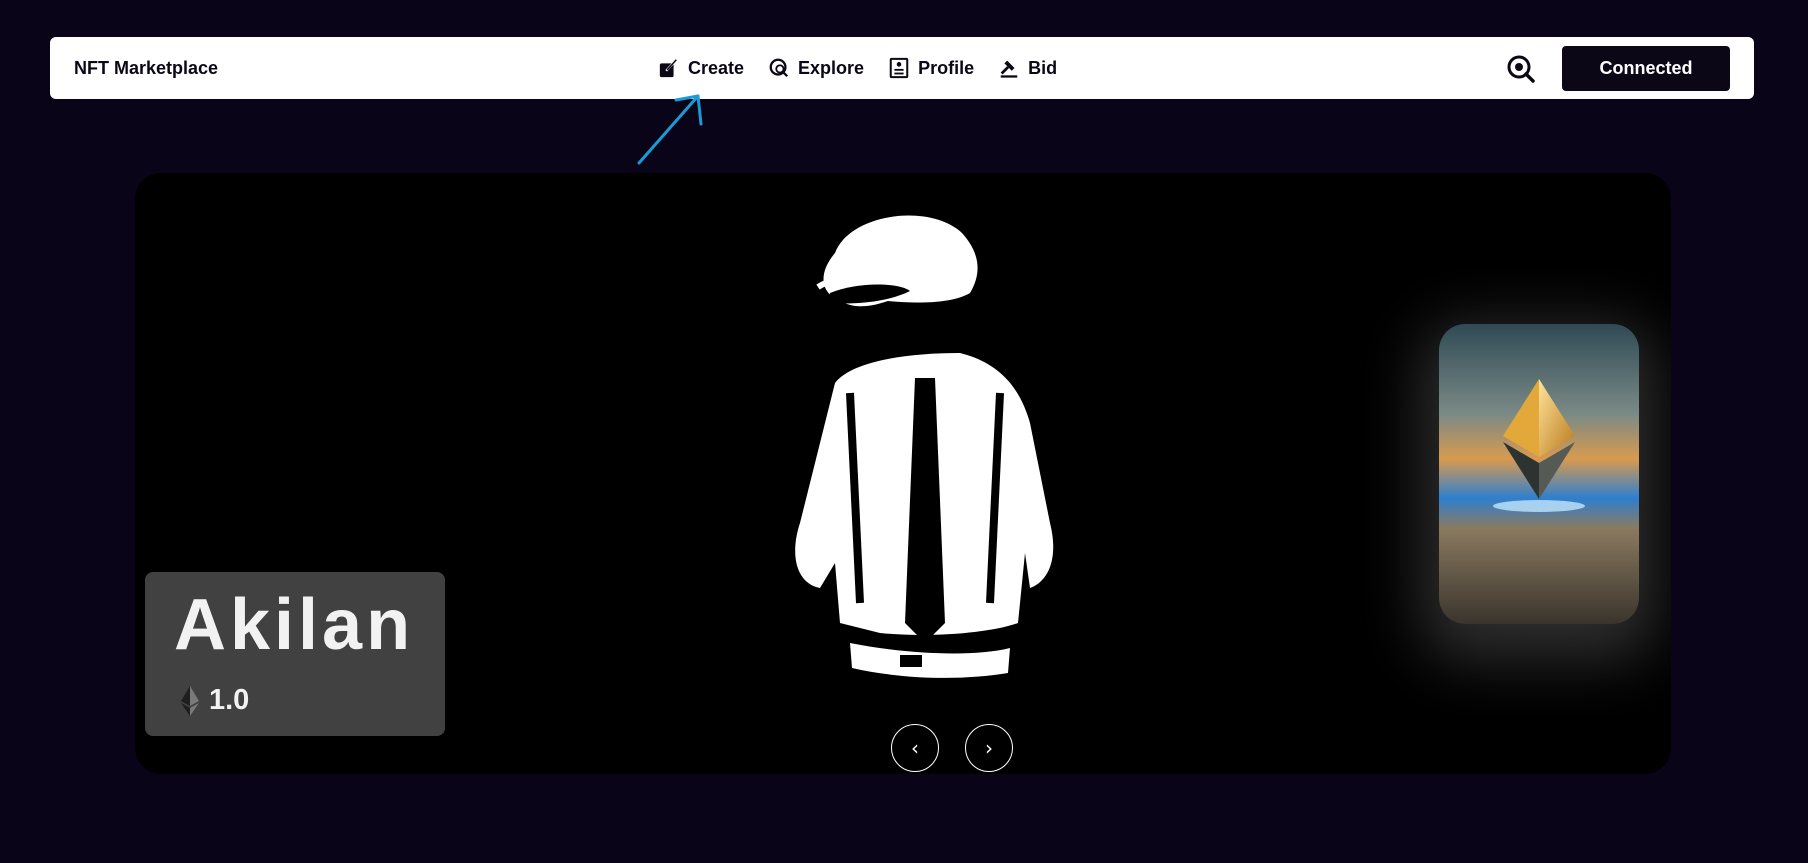  I want to click on nft-price: 1.0, so click(214, 700).